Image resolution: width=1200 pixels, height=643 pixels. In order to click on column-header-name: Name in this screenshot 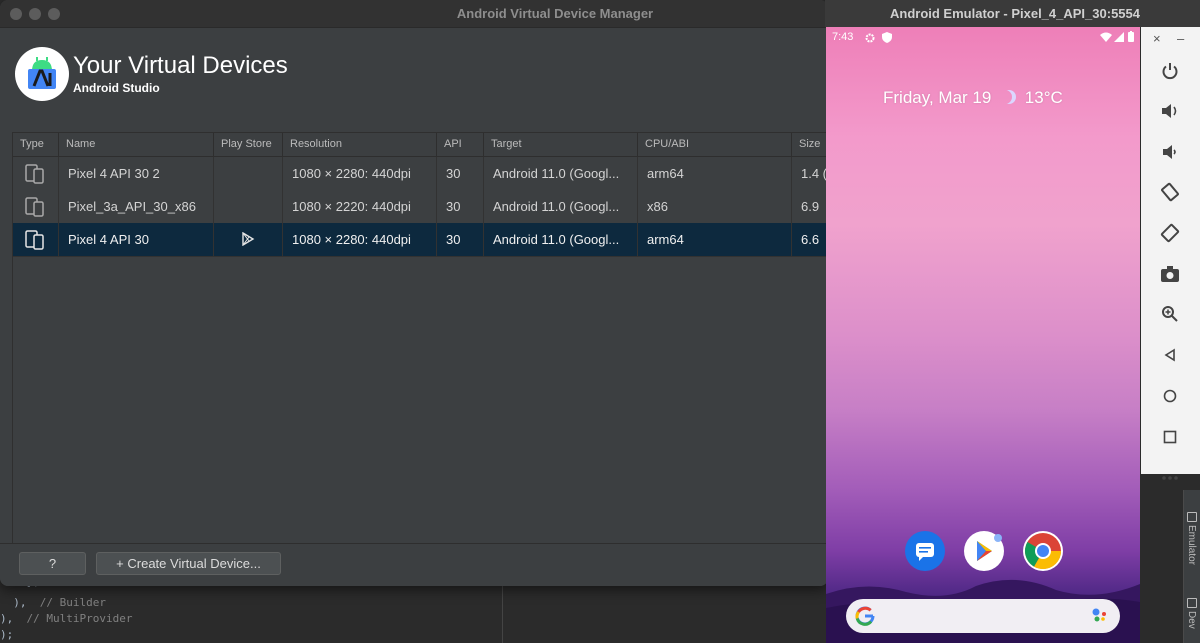, I will do `click(136, 144)`.